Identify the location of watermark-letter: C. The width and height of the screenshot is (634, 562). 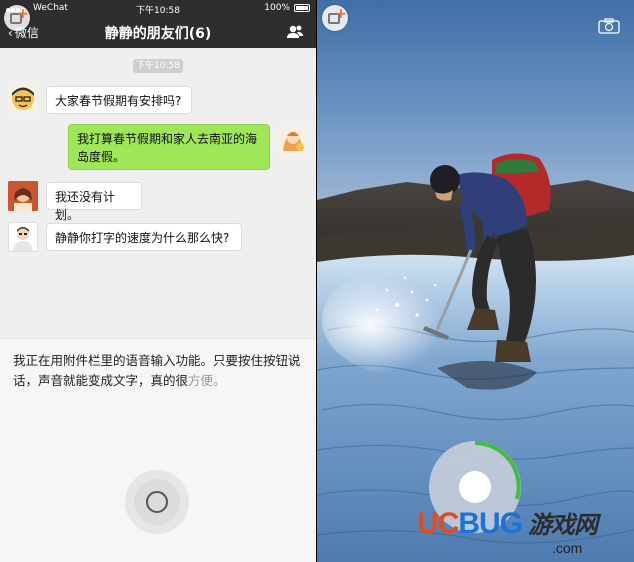
(448, 523).